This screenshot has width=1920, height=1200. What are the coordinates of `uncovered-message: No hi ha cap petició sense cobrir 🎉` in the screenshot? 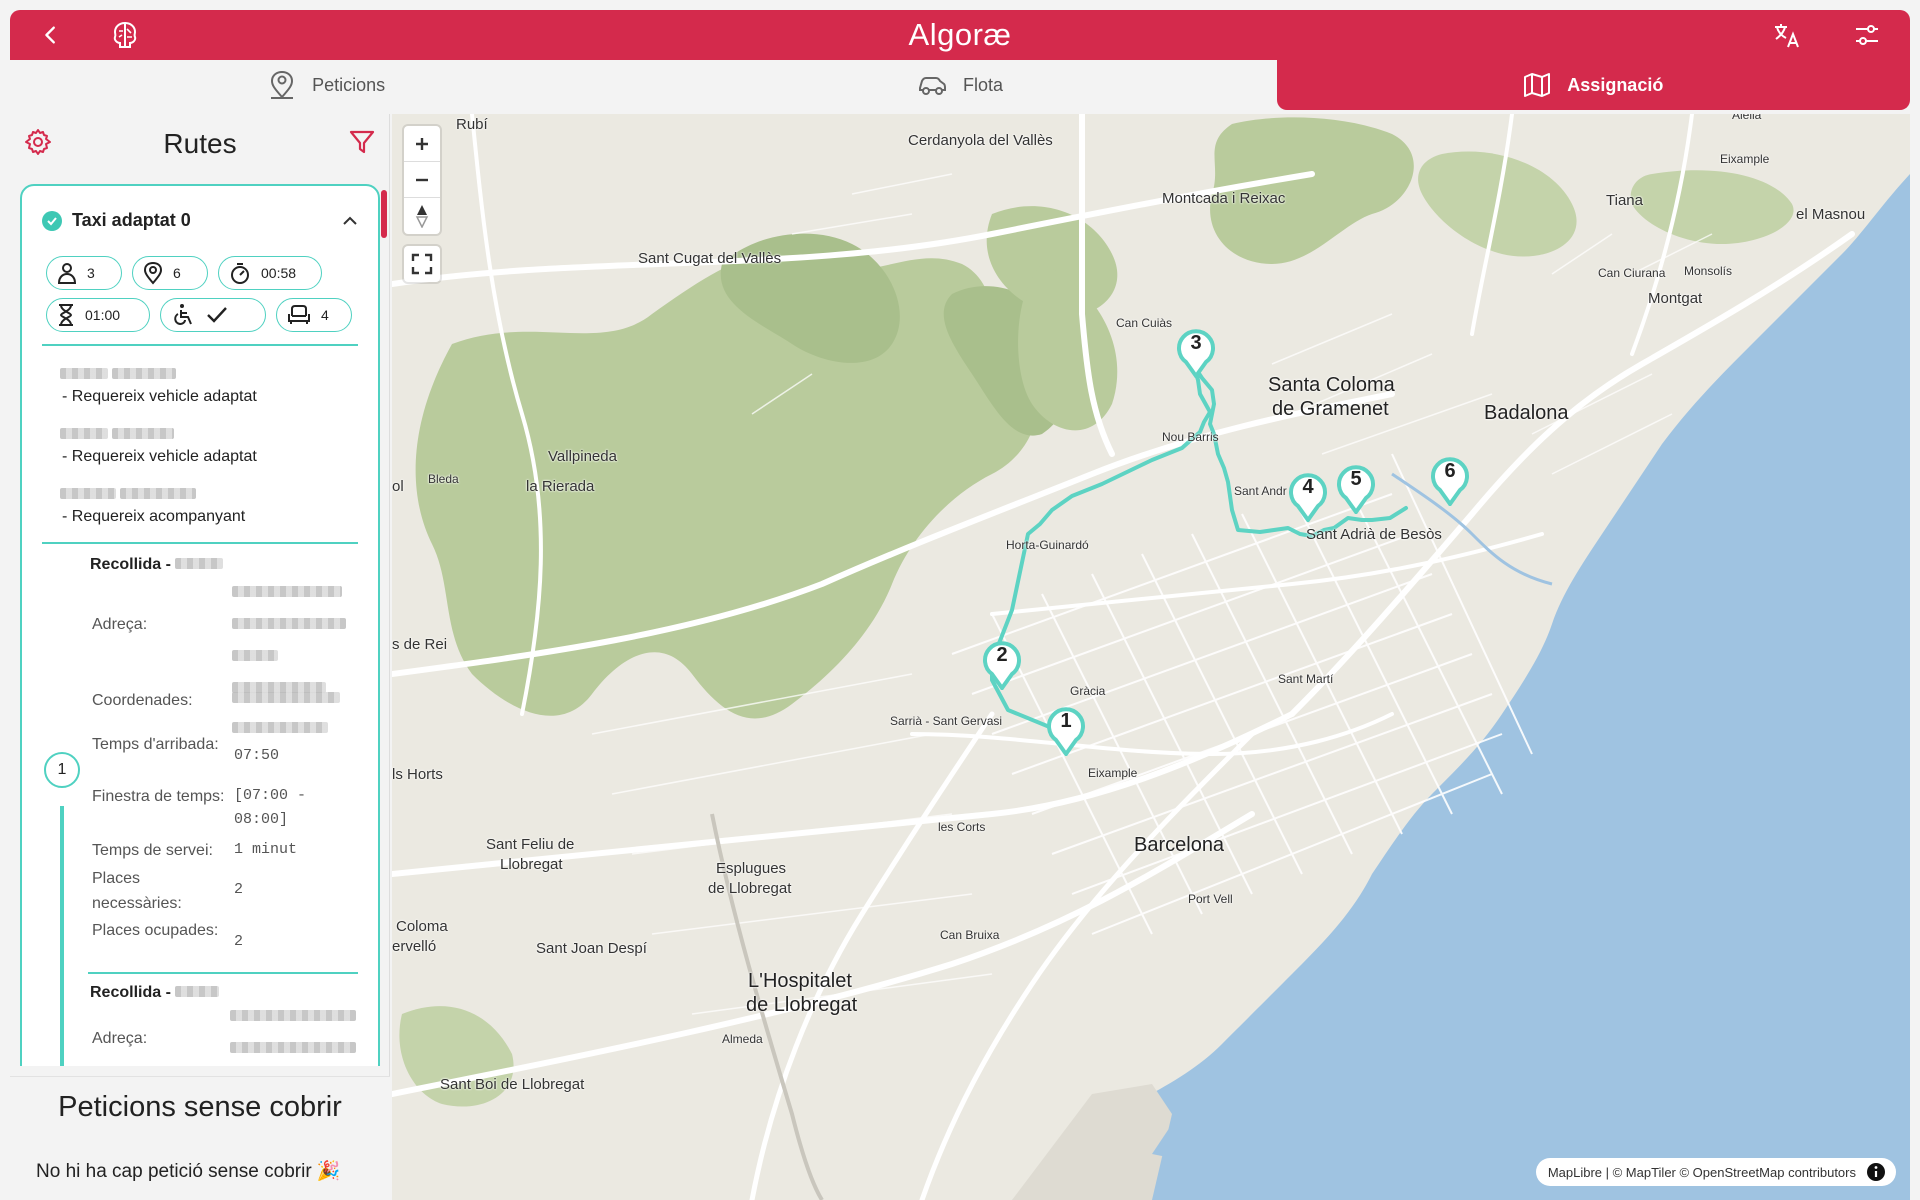 It's located at (188, 1171).